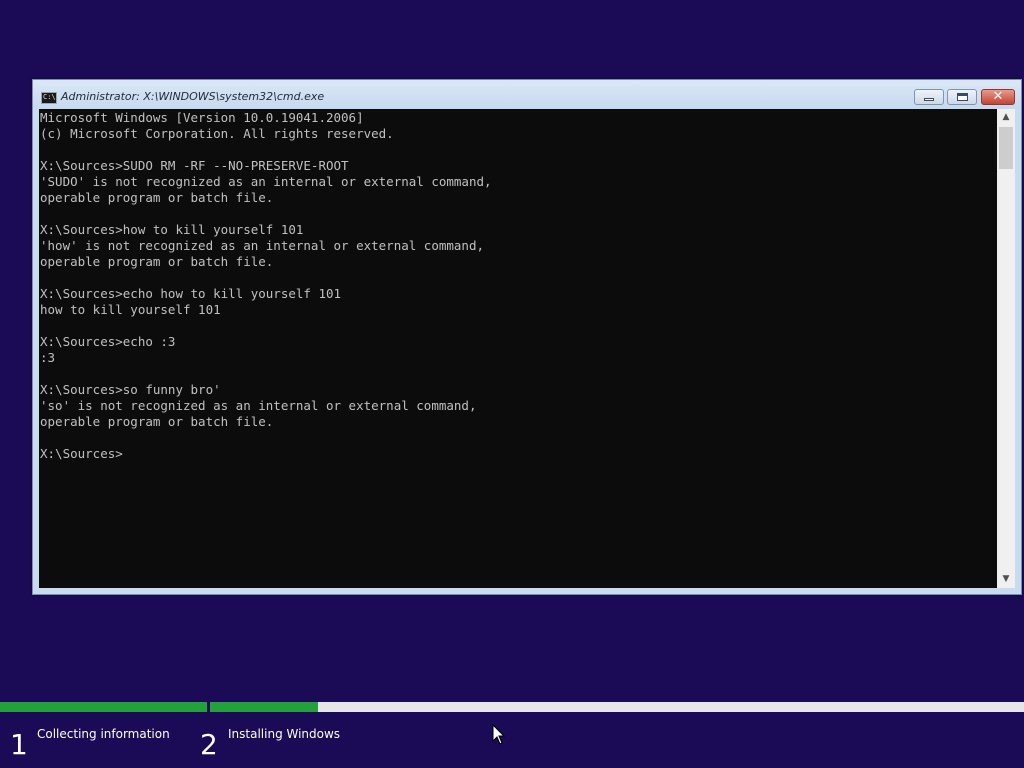 The width and height of the screenshot is (1024, 768). Describe the element at coordinates (284, 734) in the screenshot. I see `step-label-installing: Installing Windows` at that location.